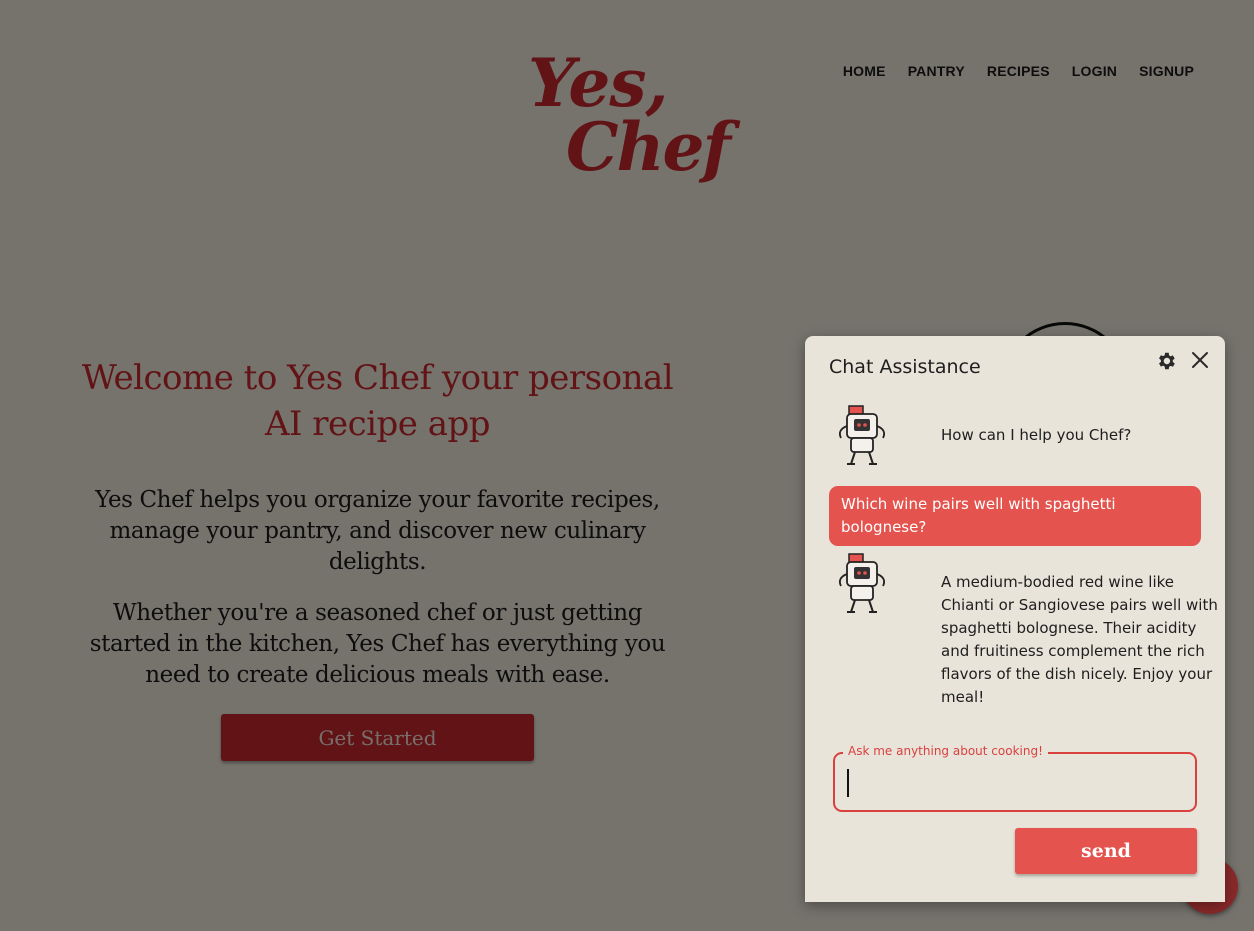  Describe the element at coordinates (1036, 435) in the screenshot. I see `chat-message-text: How can I help you Chef?` at that location.